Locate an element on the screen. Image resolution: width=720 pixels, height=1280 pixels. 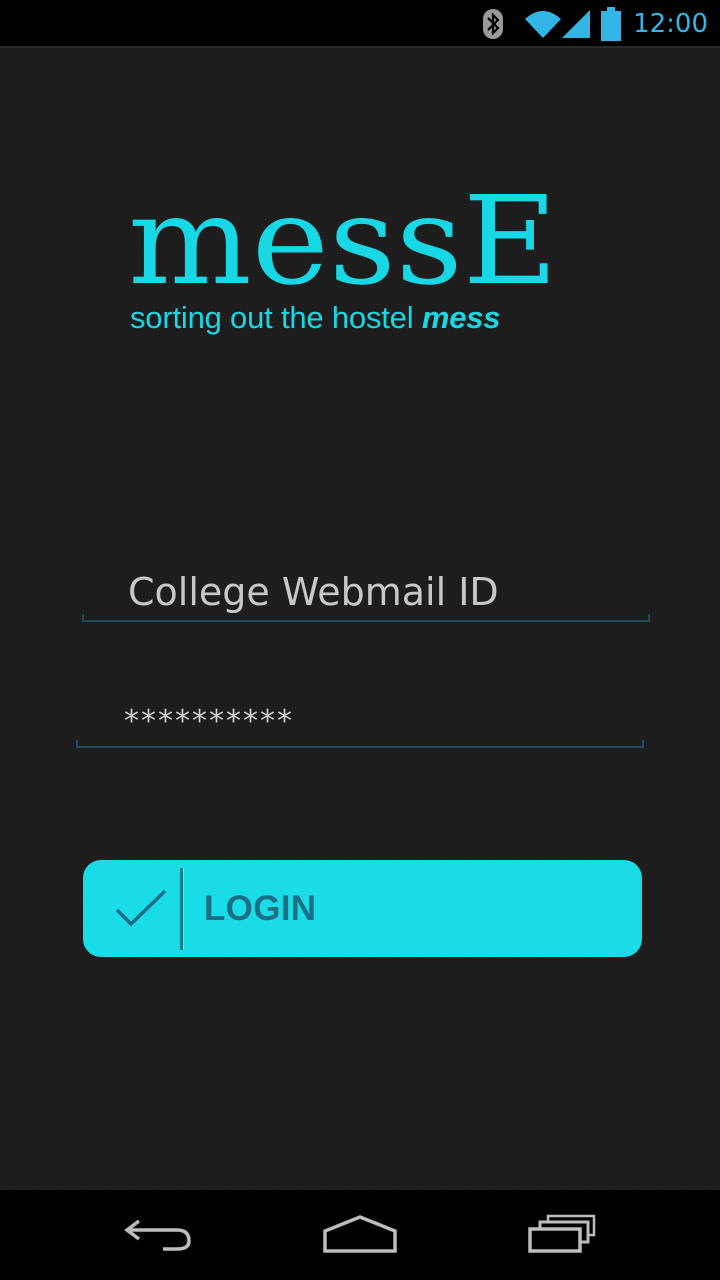
password-field-underline is located at coordinates (360, 744).